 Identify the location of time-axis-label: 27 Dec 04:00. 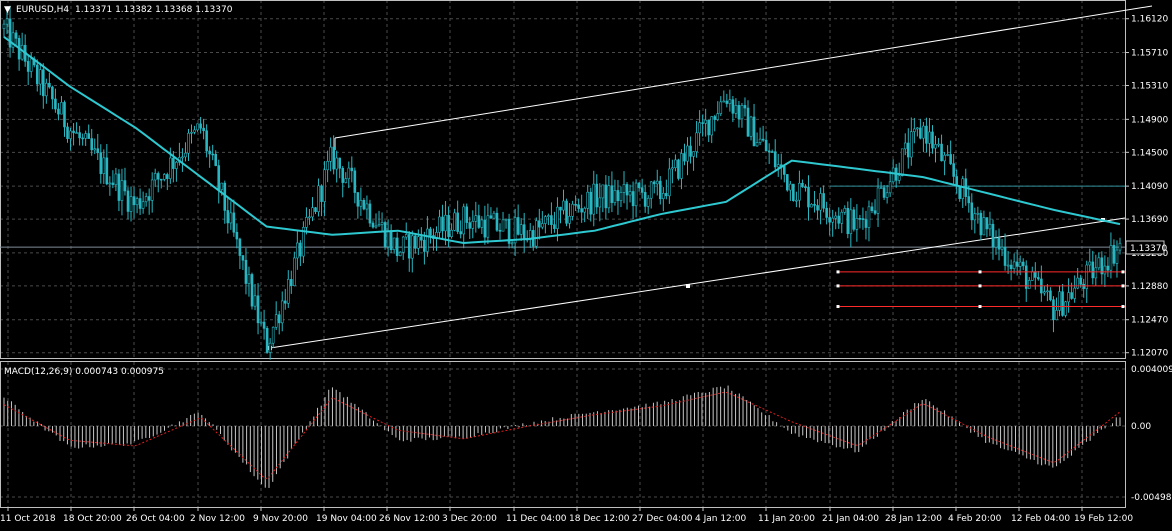
(662, 519).